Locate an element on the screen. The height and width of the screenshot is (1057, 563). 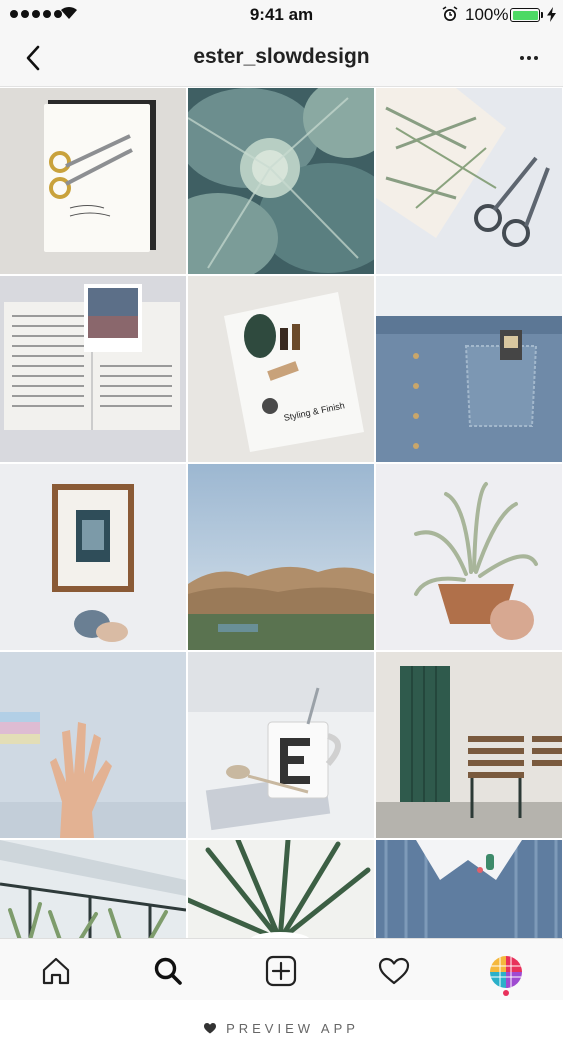
post-image-landscape is located at coordinates (281, 557).